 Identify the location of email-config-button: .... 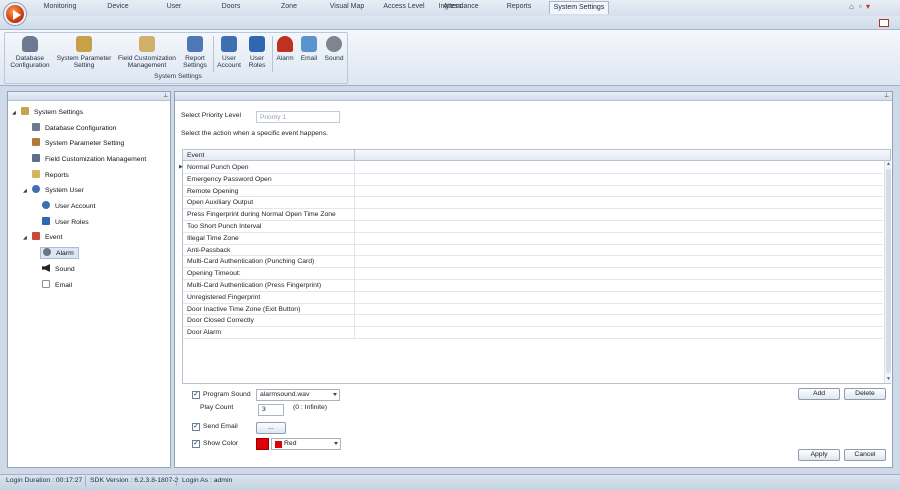
(271, 428).